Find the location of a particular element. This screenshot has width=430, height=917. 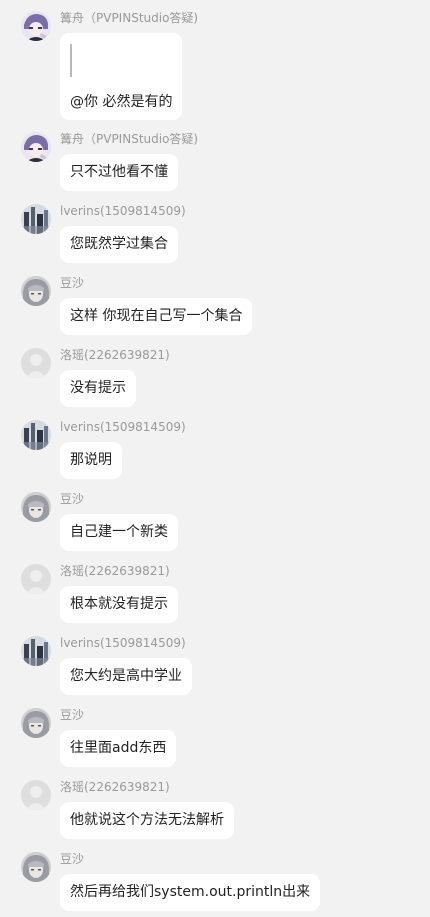

message-bubble: 您既然学过集合 is located at coordinates (119, 244).